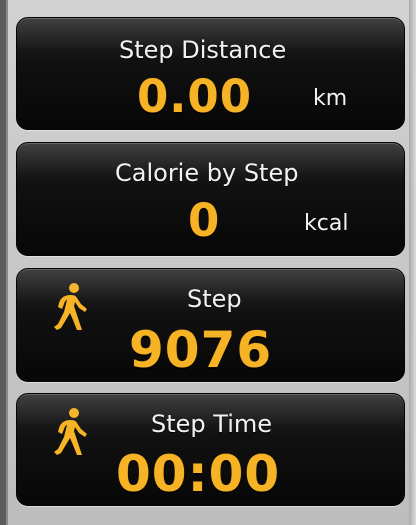 The image size is (416, 525). I want to click on step-count-value: 9076, so click(201, 350).